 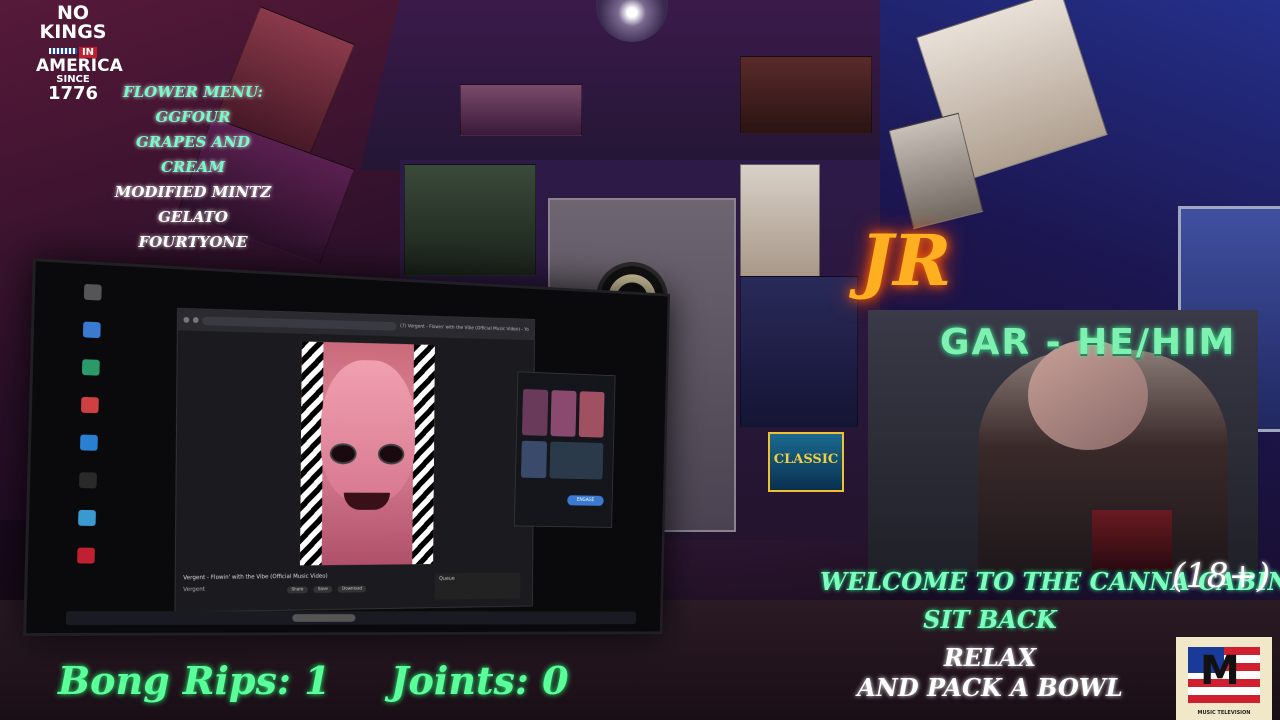 I want to click on download-button: Download, so click(x=352, y=589).